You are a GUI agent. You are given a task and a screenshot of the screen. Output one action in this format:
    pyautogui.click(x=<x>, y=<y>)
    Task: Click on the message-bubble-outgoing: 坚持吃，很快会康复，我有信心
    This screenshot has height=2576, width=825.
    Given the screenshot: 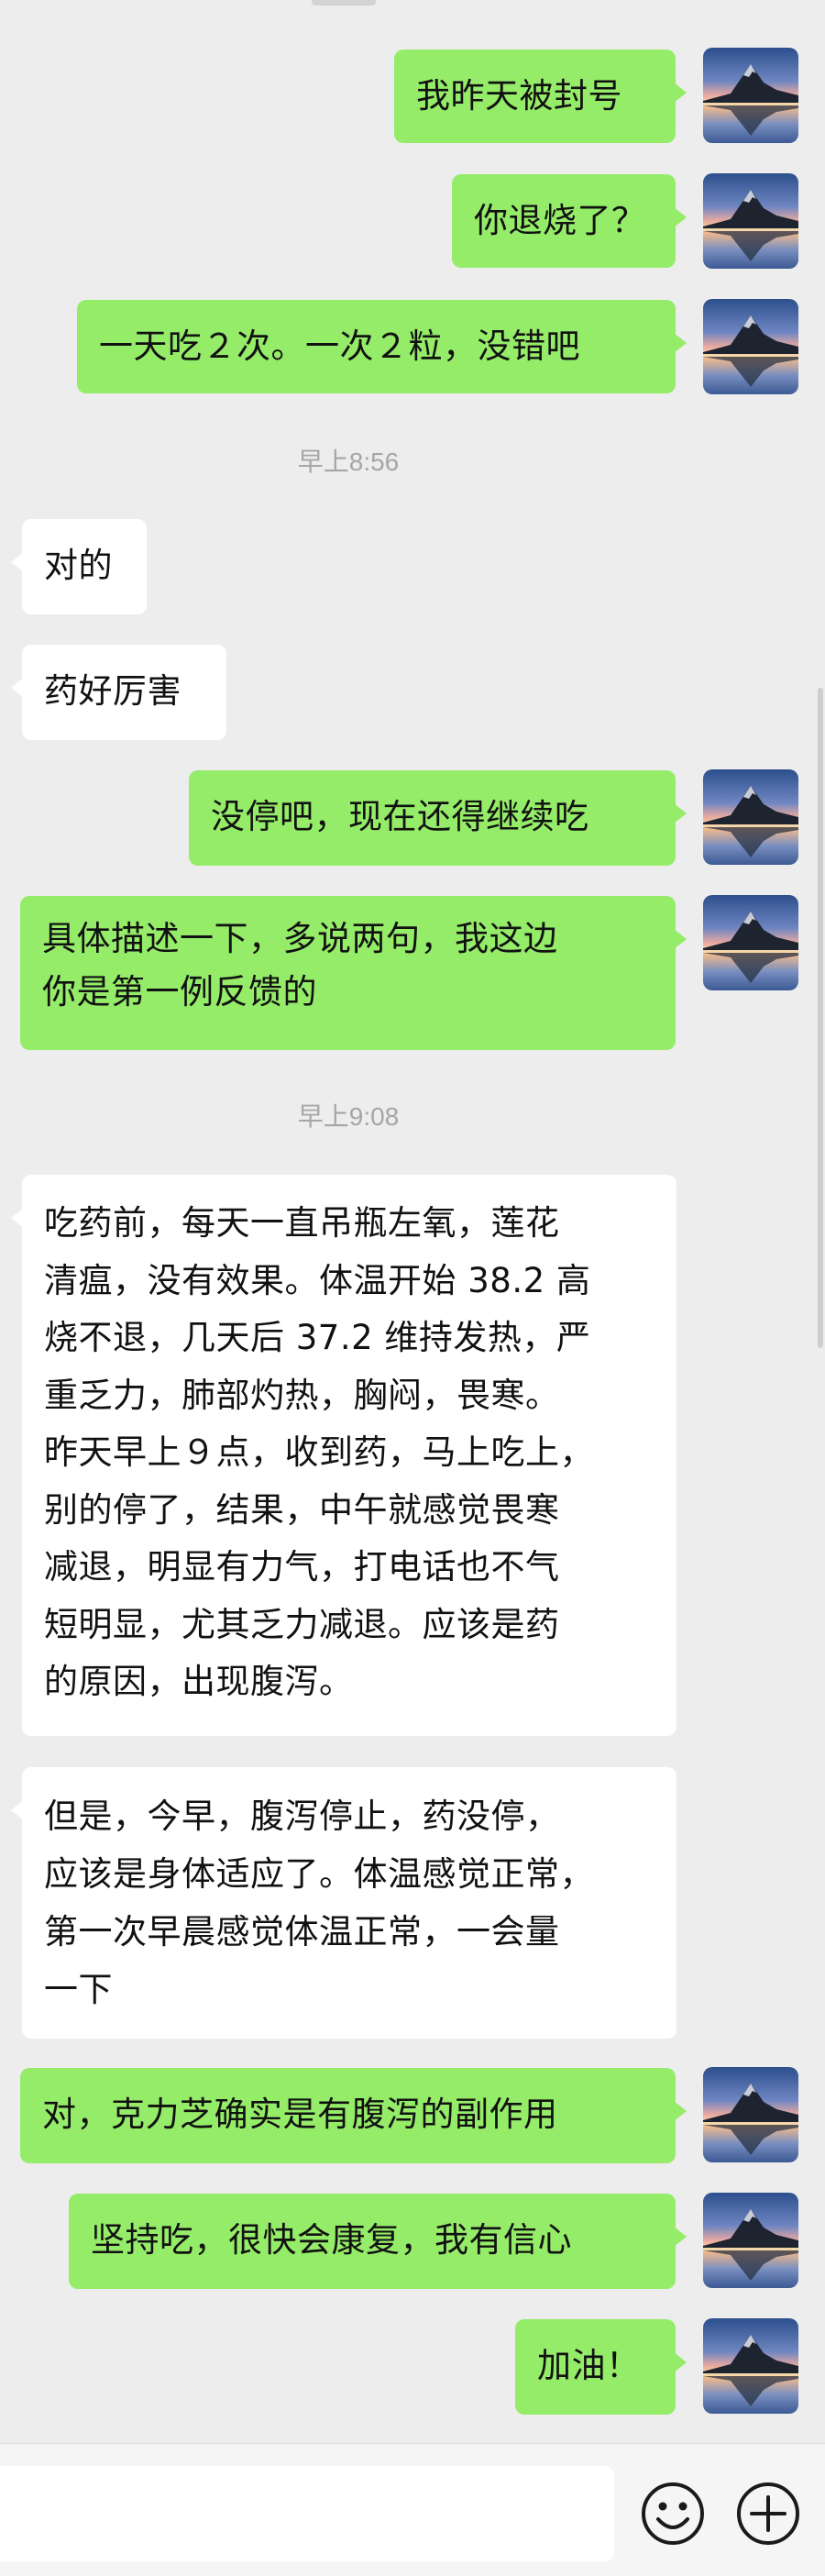 What is the action you would take?
    pyautogui.click(x=378, y=2241)
    